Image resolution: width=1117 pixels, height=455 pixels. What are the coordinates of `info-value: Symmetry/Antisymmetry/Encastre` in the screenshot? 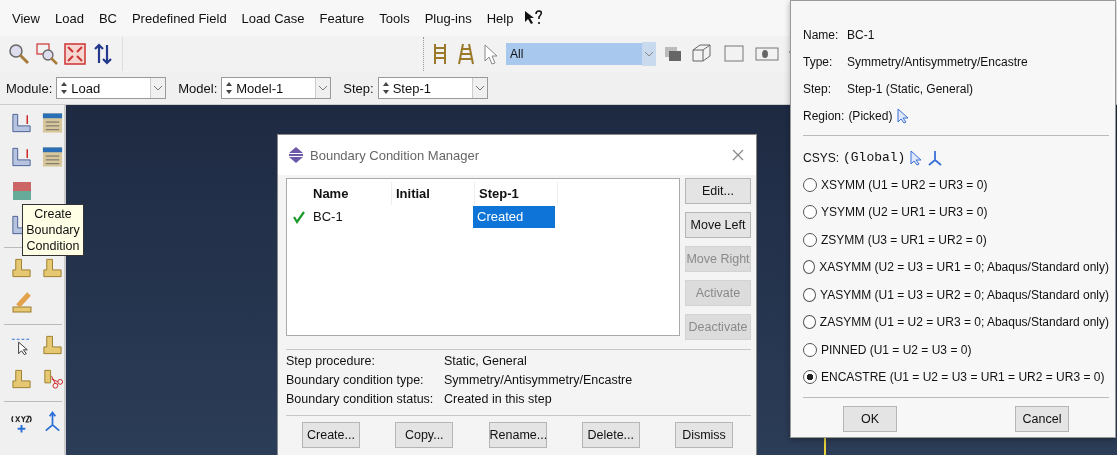 It's located at (538, 380).